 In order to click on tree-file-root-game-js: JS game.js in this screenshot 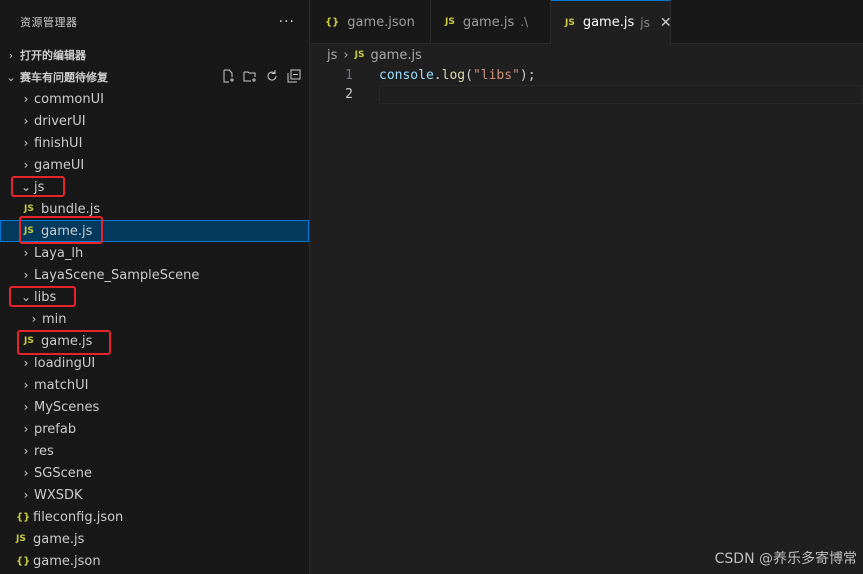, I will do `click(154, 539)`.